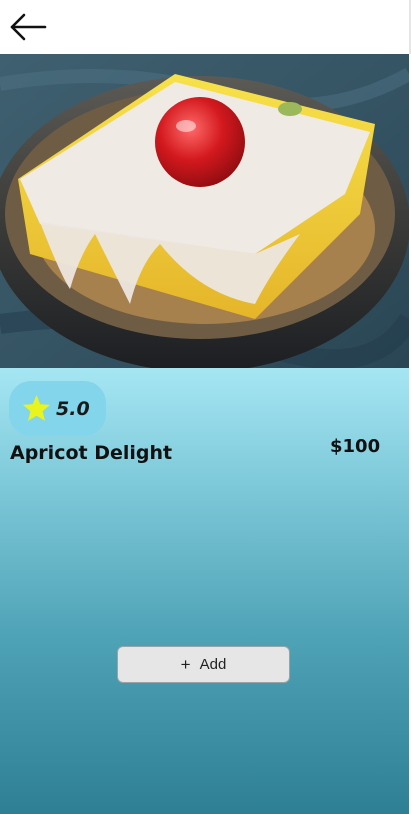 This screenshot has height=814, width=411. What do you see at coordinates (36, 407) in the screenshot?
I see `star-icon` at bounding box center [36, 407].